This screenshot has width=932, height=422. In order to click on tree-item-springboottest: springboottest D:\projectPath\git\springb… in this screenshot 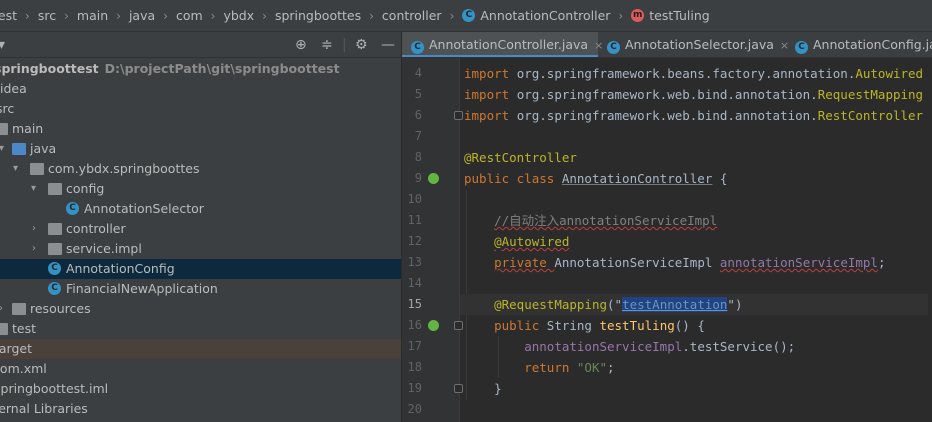, I will do `click(200, 69)`.